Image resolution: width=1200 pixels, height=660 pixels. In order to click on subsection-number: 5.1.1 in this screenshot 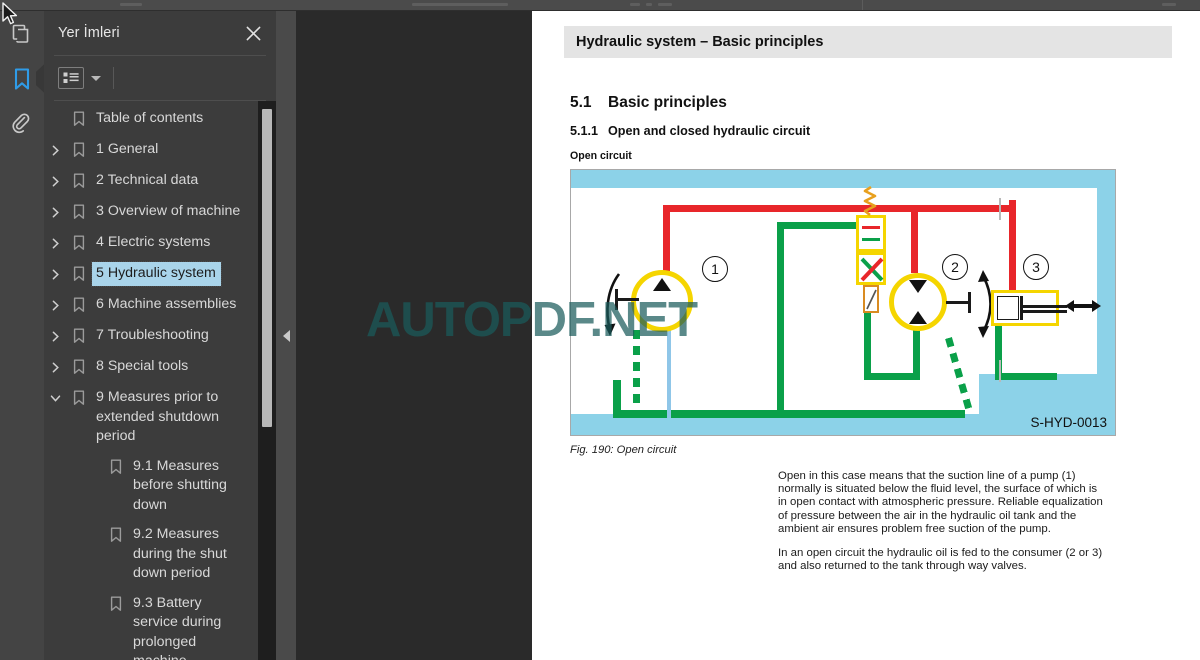, I will do `click(584, 131)`.